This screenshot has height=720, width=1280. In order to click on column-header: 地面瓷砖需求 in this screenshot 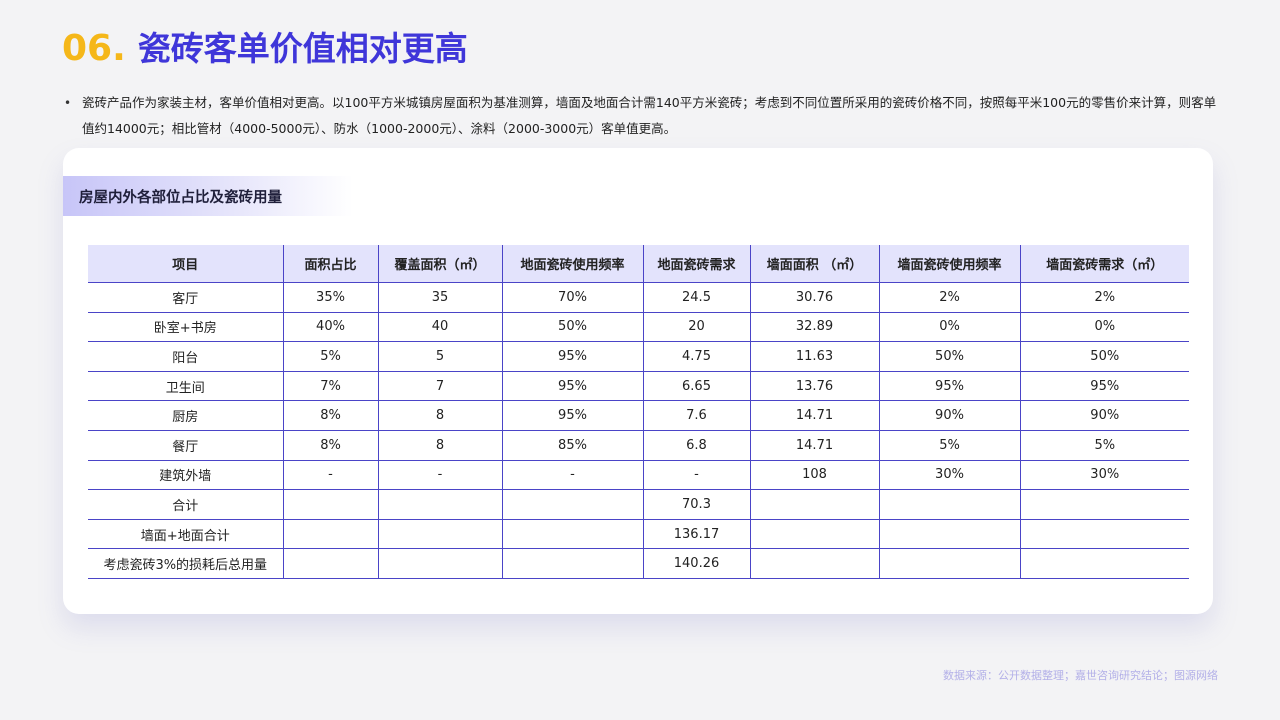, I will do `click(696, 264)`.